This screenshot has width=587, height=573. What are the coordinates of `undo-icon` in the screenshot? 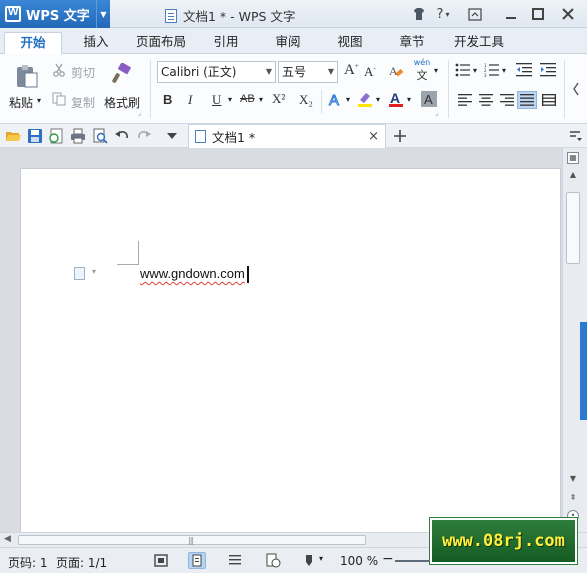 It's located at (122, 136).